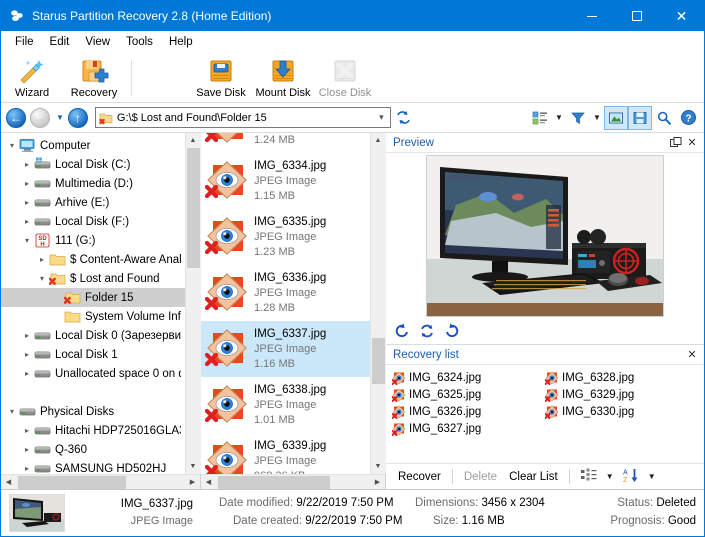 This screenshot has height=537, width=705. What do you see at coordinates (285, 237) in the screenshot?
I see `file-list-item: IMG_6335.jpg JPEG Image 1.23 MB` at bounding box center [285, 237].